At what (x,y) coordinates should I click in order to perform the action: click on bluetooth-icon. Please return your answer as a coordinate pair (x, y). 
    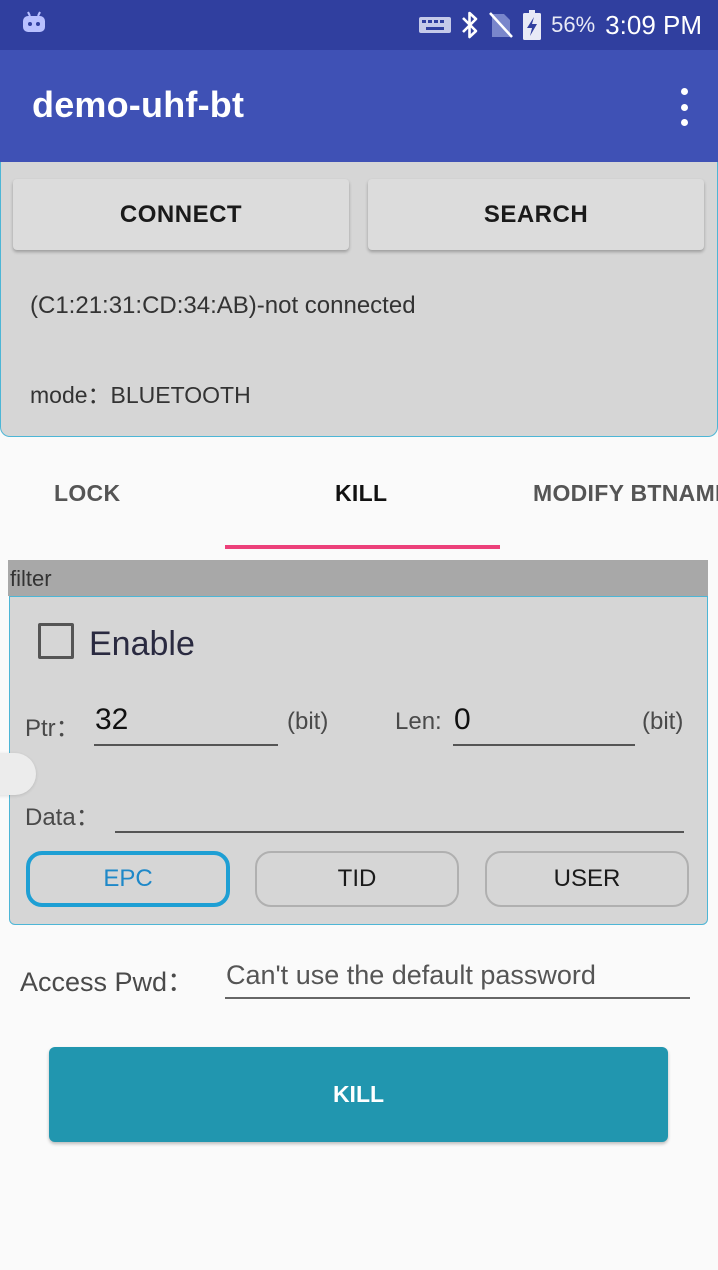
    Looking at the image, I should click on (470, 25).